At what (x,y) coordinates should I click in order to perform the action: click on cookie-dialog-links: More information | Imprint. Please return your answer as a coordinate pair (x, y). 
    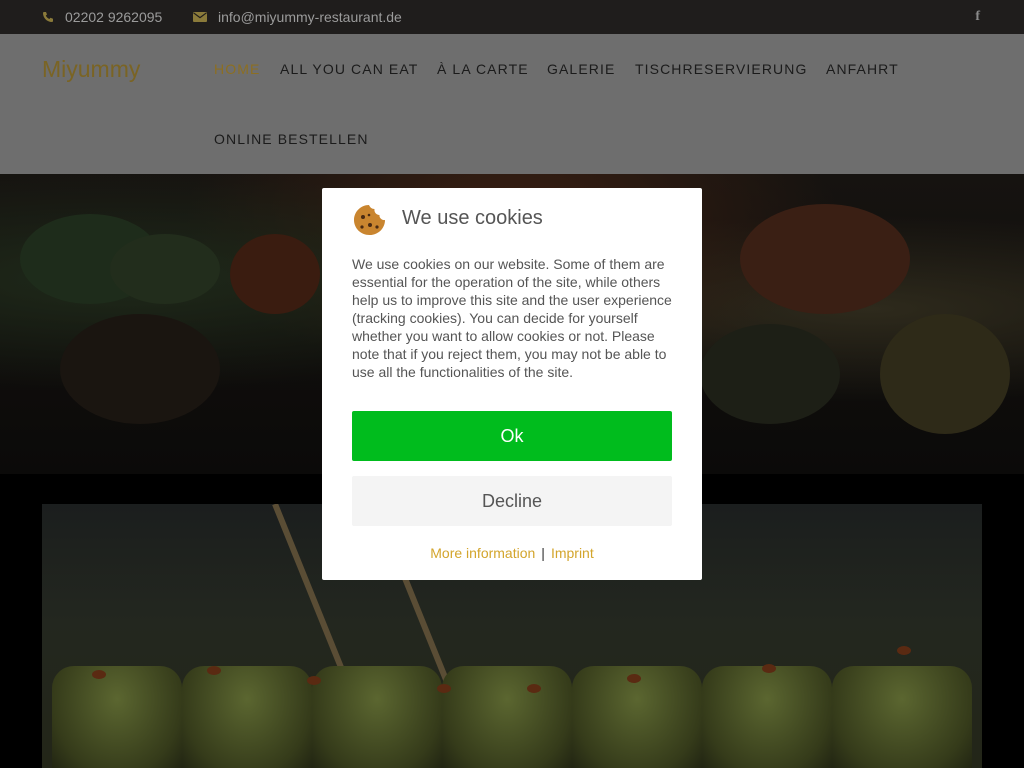
    Looking at the image, I should click on (512, 553).